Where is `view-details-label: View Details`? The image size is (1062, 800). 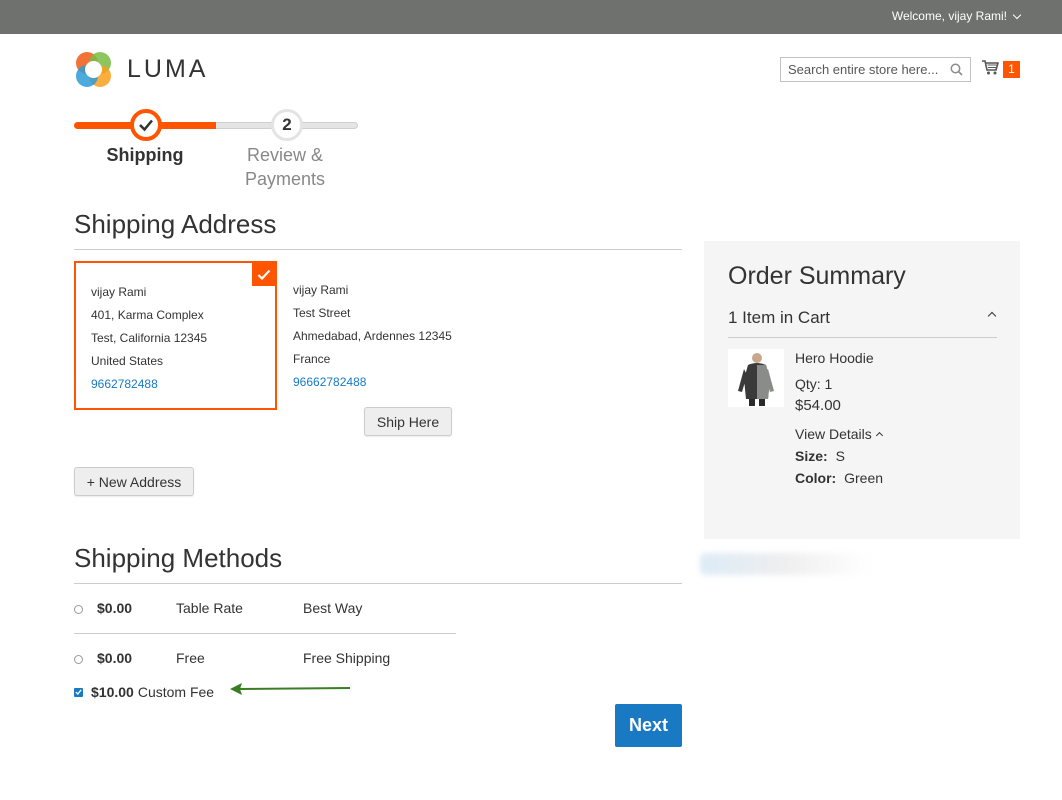 view-details-label: View Details is located at coordinates (833, 434).